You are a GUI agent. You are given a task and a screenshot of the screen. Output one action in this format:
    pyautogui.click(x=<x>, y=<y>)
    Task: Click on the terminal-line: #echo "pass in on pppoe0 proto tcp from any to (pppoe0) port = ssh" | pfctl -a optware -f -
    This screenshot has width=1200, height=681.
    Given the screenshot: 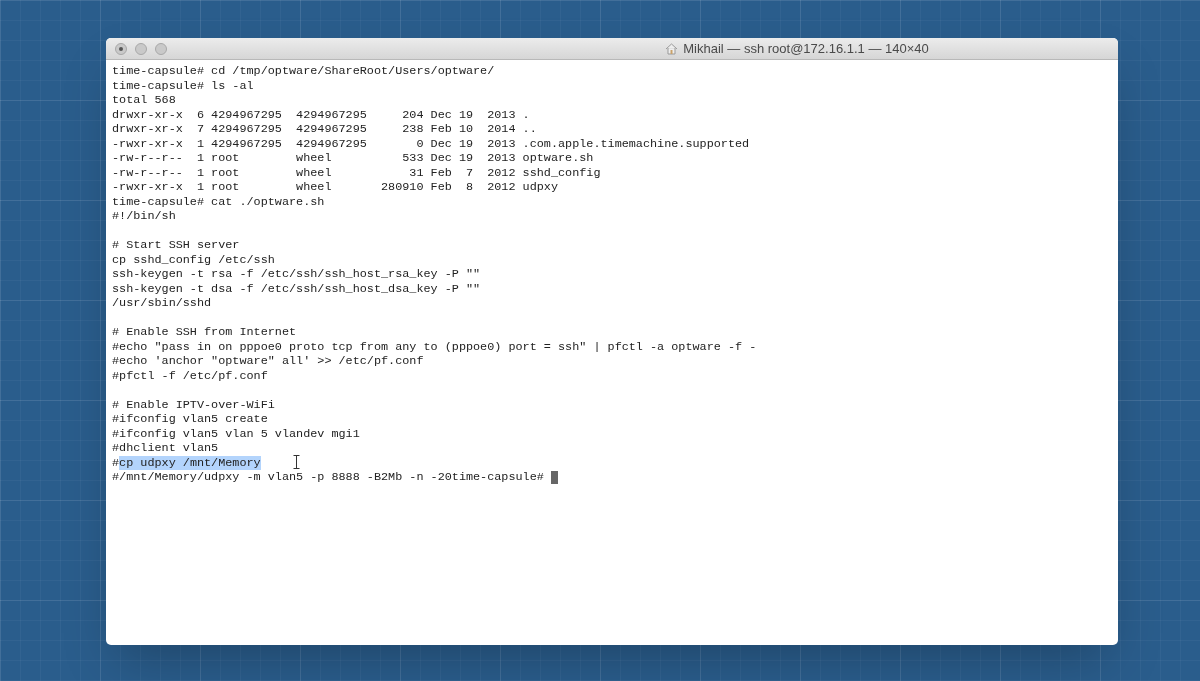 What is the action you would take?
    pyautogui.click(x=434, y=346)
    